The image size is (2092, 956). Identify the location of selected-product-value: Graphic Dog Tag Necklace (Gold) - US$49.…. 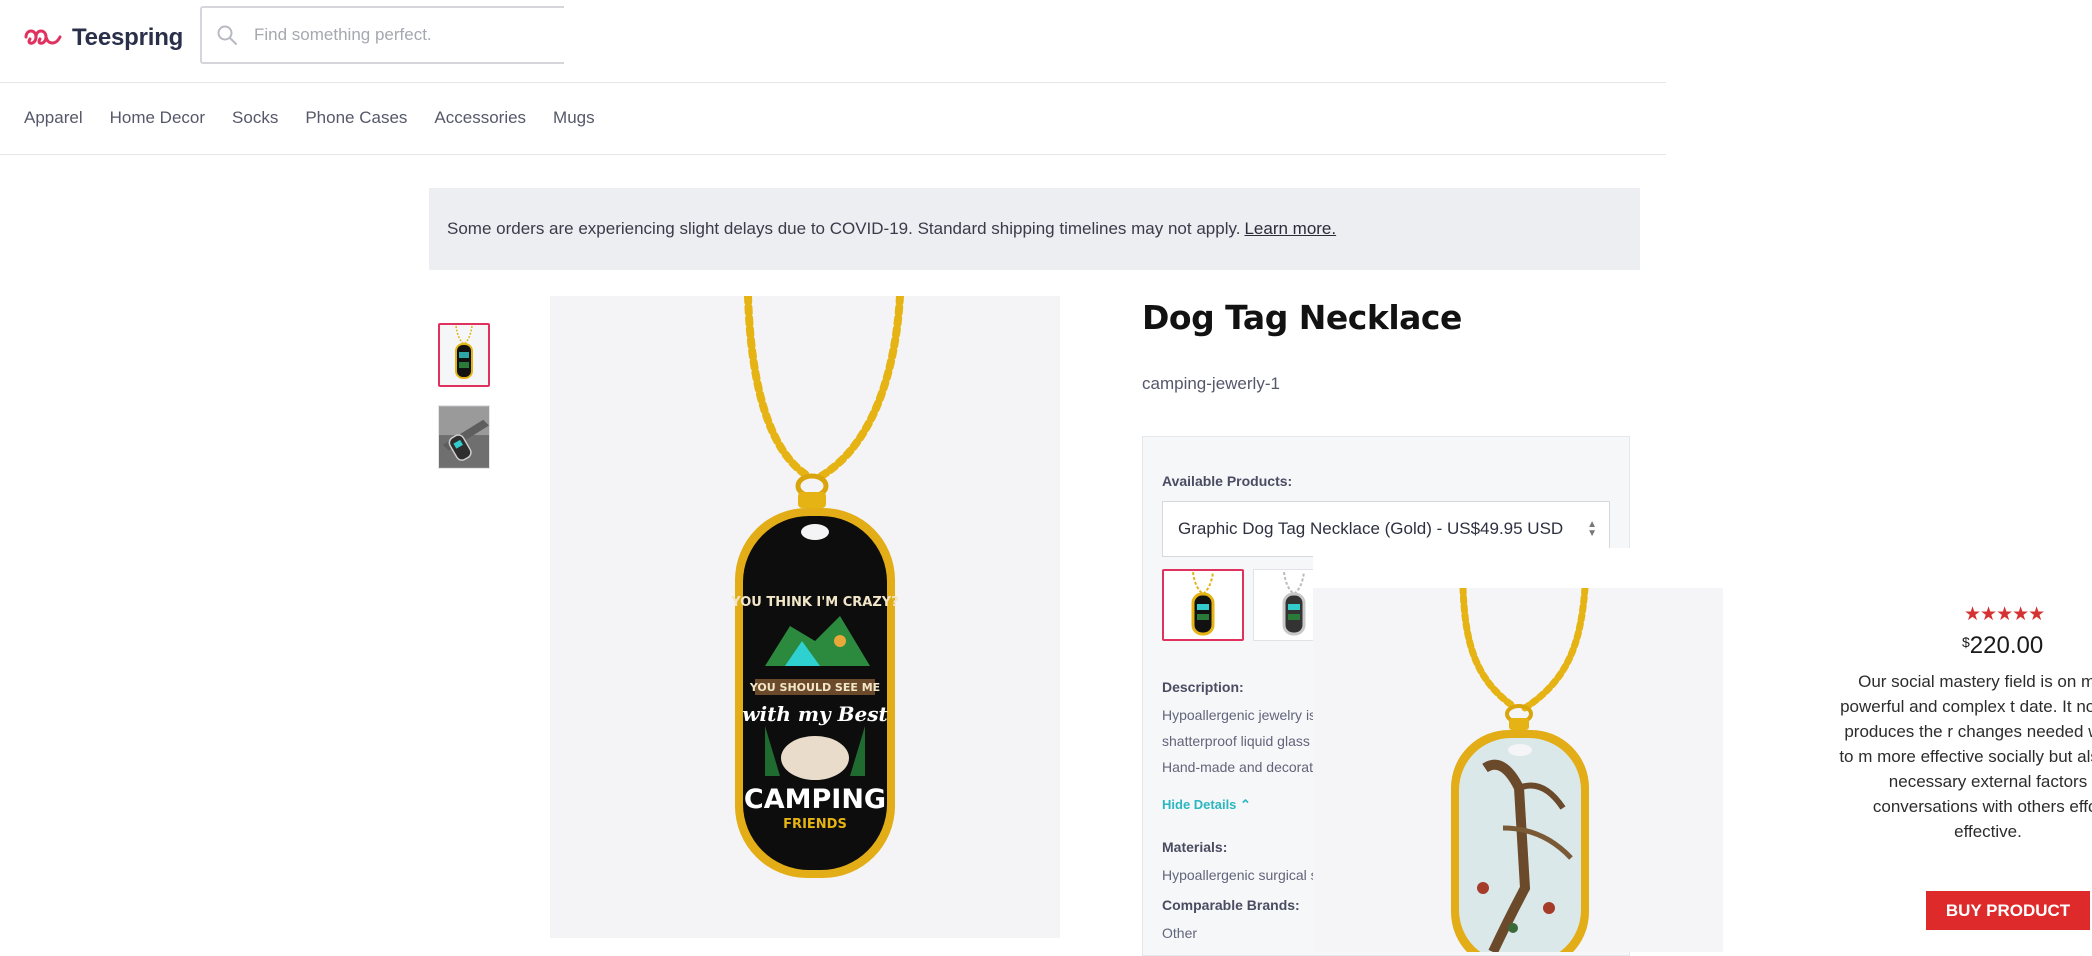
(1371, 528).